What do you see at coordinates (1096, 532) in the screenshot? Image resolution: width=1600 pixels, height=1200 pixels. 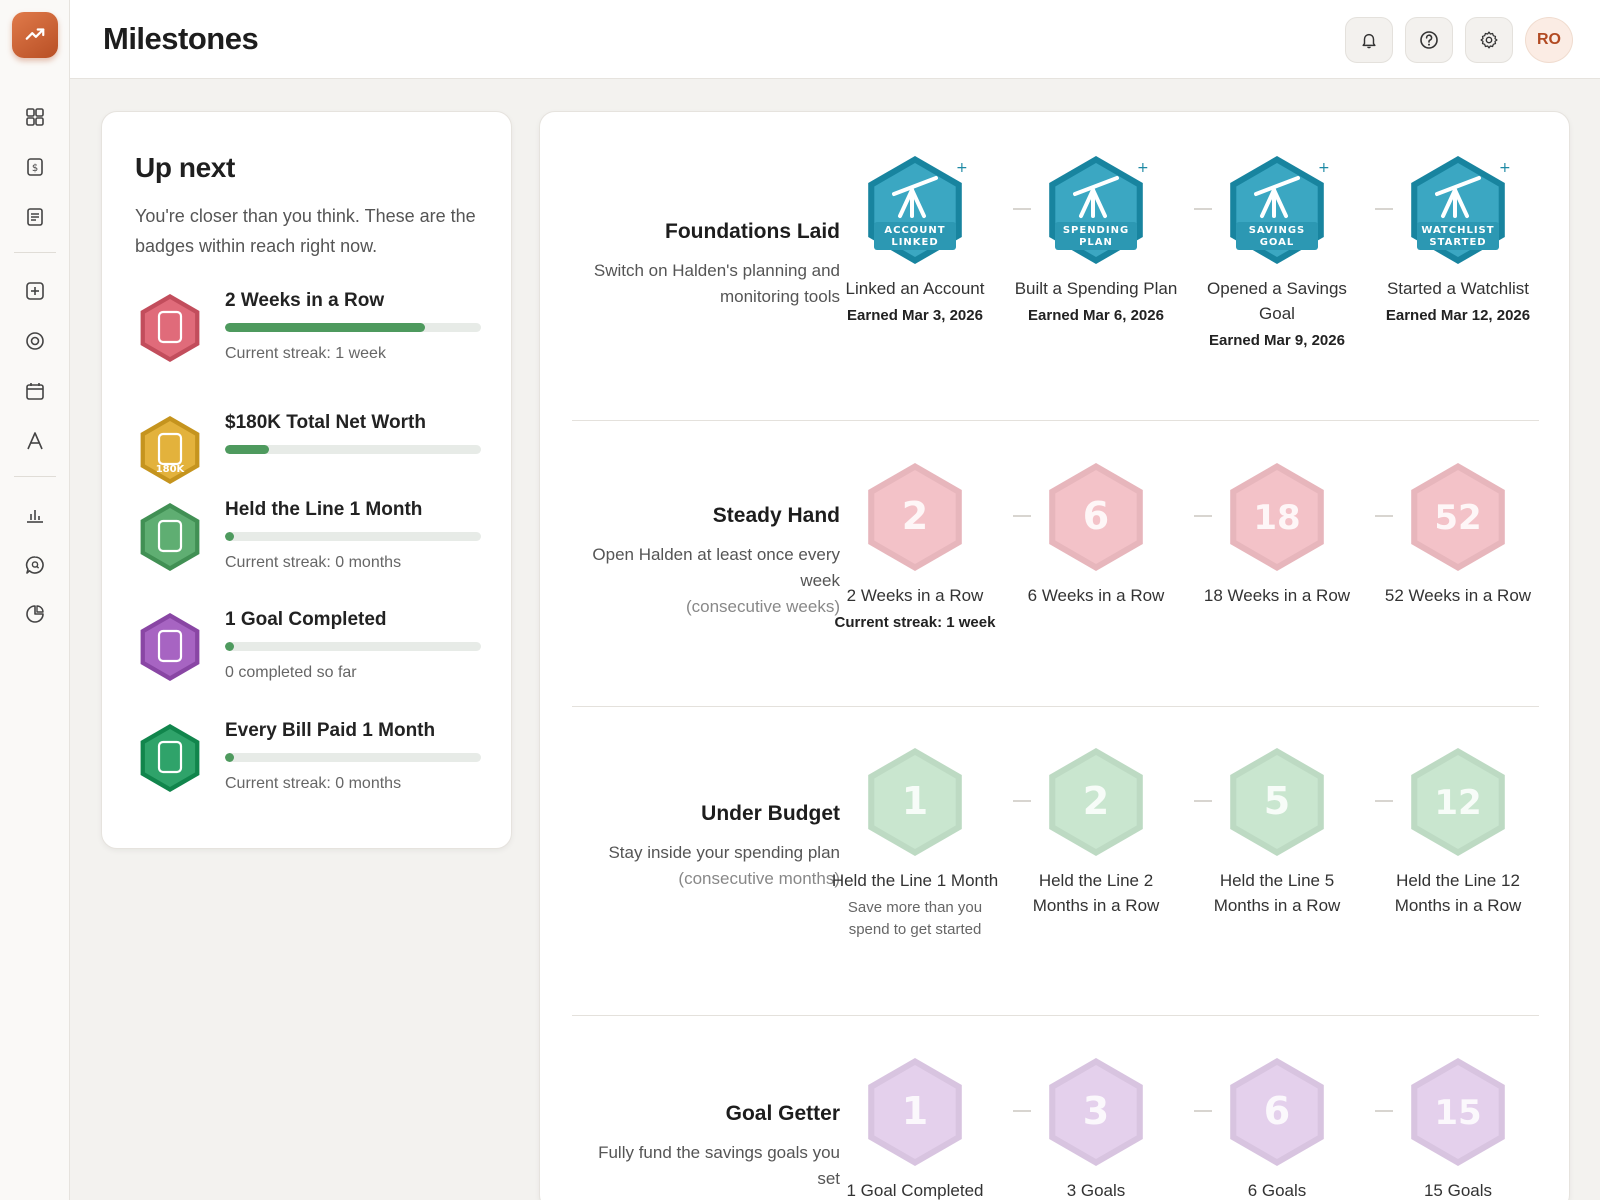 I see `milestone-badge: 6 6 Weeks in a Row` at bounding box center [1096, 532].